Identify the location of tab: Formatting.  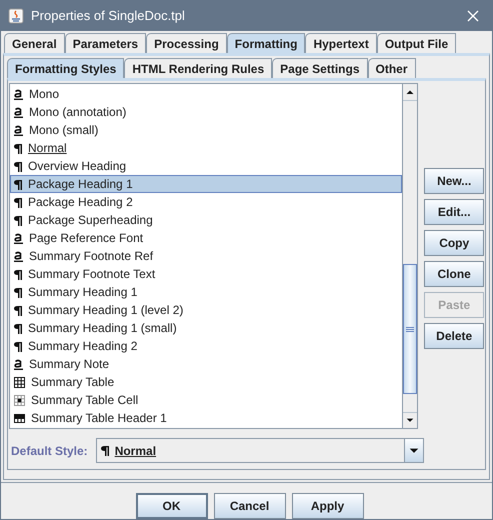
(266, 43).